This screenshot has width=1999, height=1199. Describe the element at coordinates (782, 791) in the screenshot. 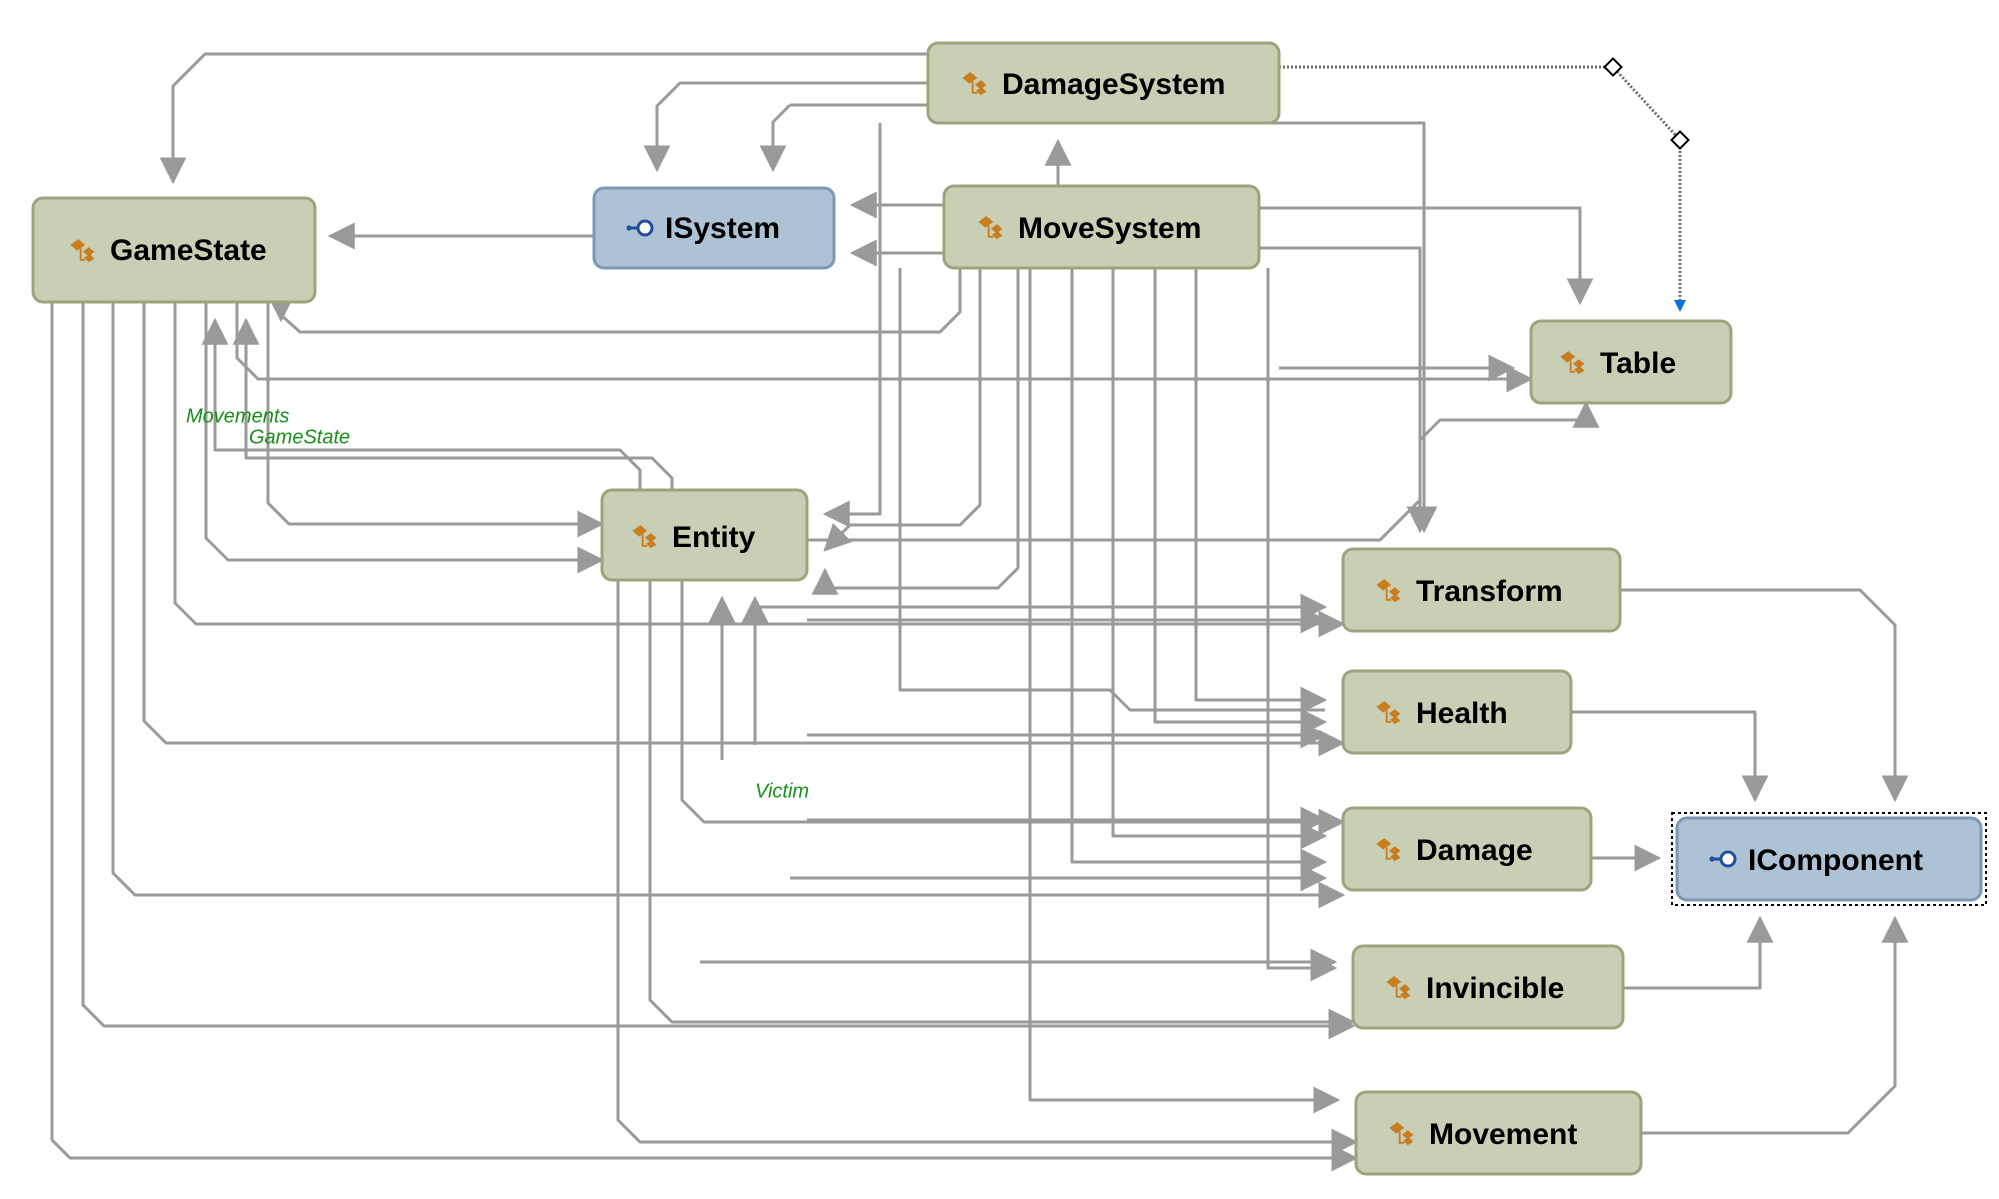

I see `edge-label-victim: Victim` at that location.